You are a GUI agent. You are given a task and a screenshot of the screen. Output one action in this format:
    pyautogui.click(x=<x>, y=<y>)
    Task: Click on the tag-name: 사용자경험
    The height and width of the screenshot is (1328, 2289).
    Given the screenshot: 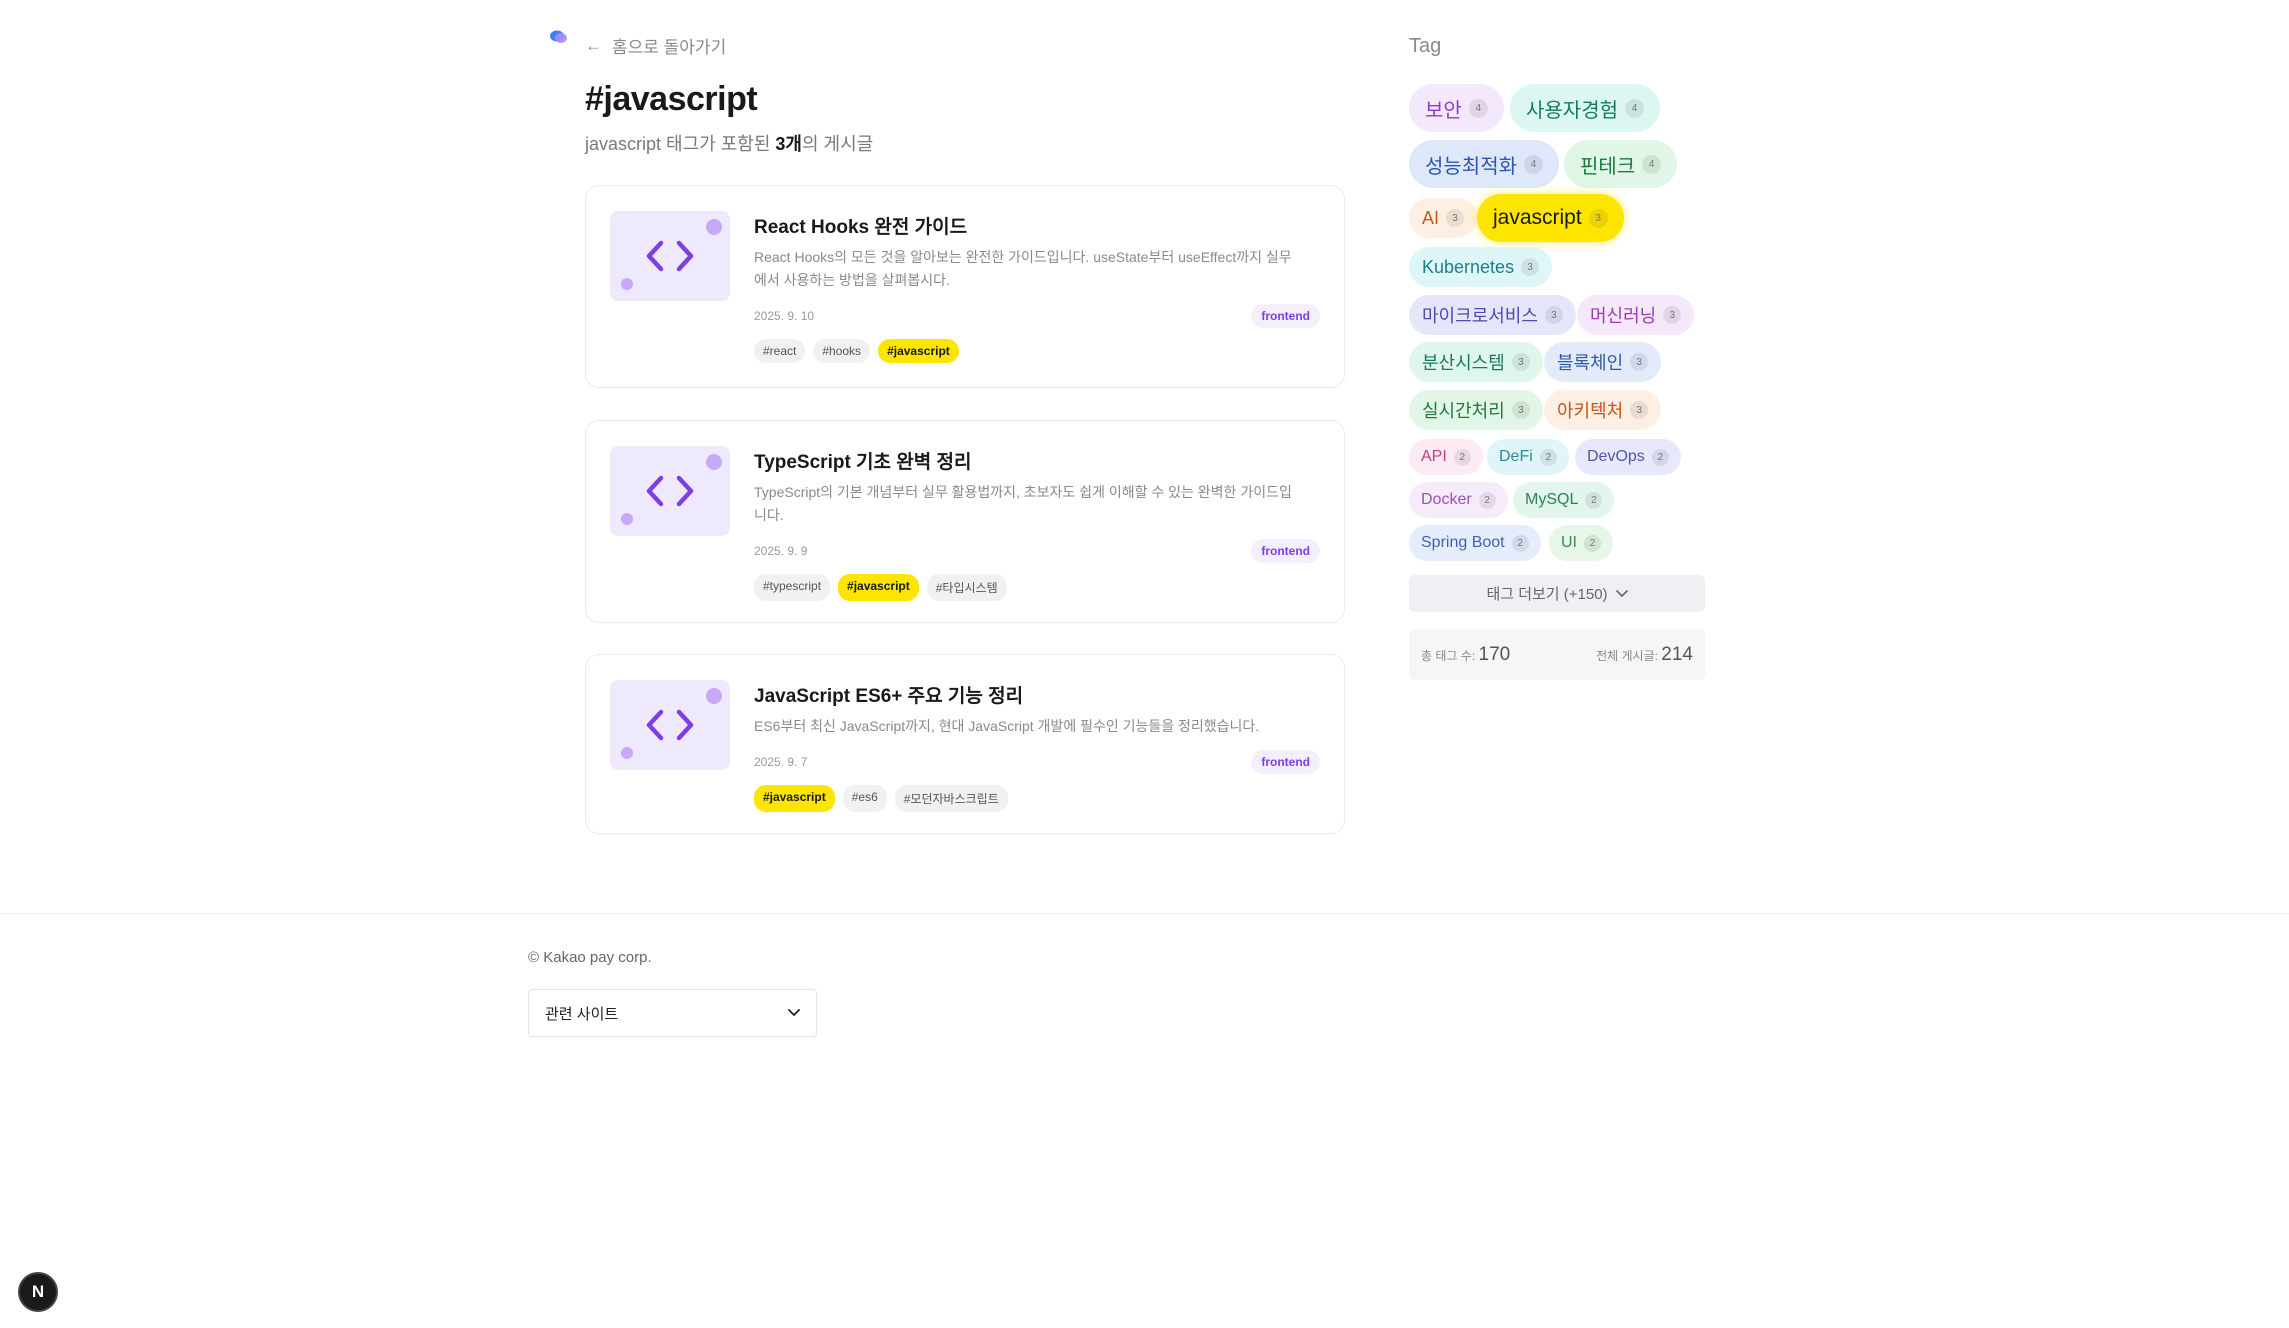 What is the action you would take?
    pyautogui.click(x=1572, y=110)
    